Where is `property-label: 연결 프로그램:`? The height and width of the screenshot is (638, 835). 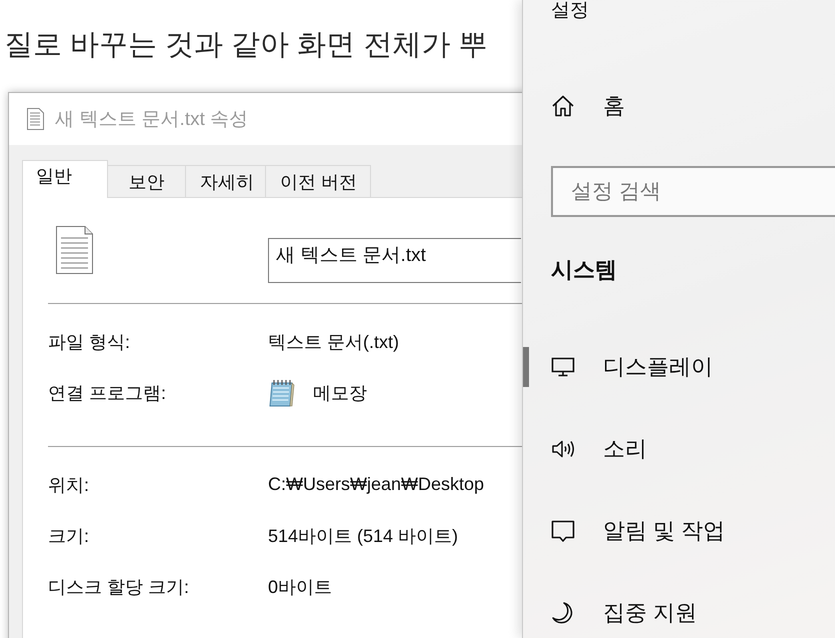
property-label: 연결 프로그램: is located at coordinates (108, 393).